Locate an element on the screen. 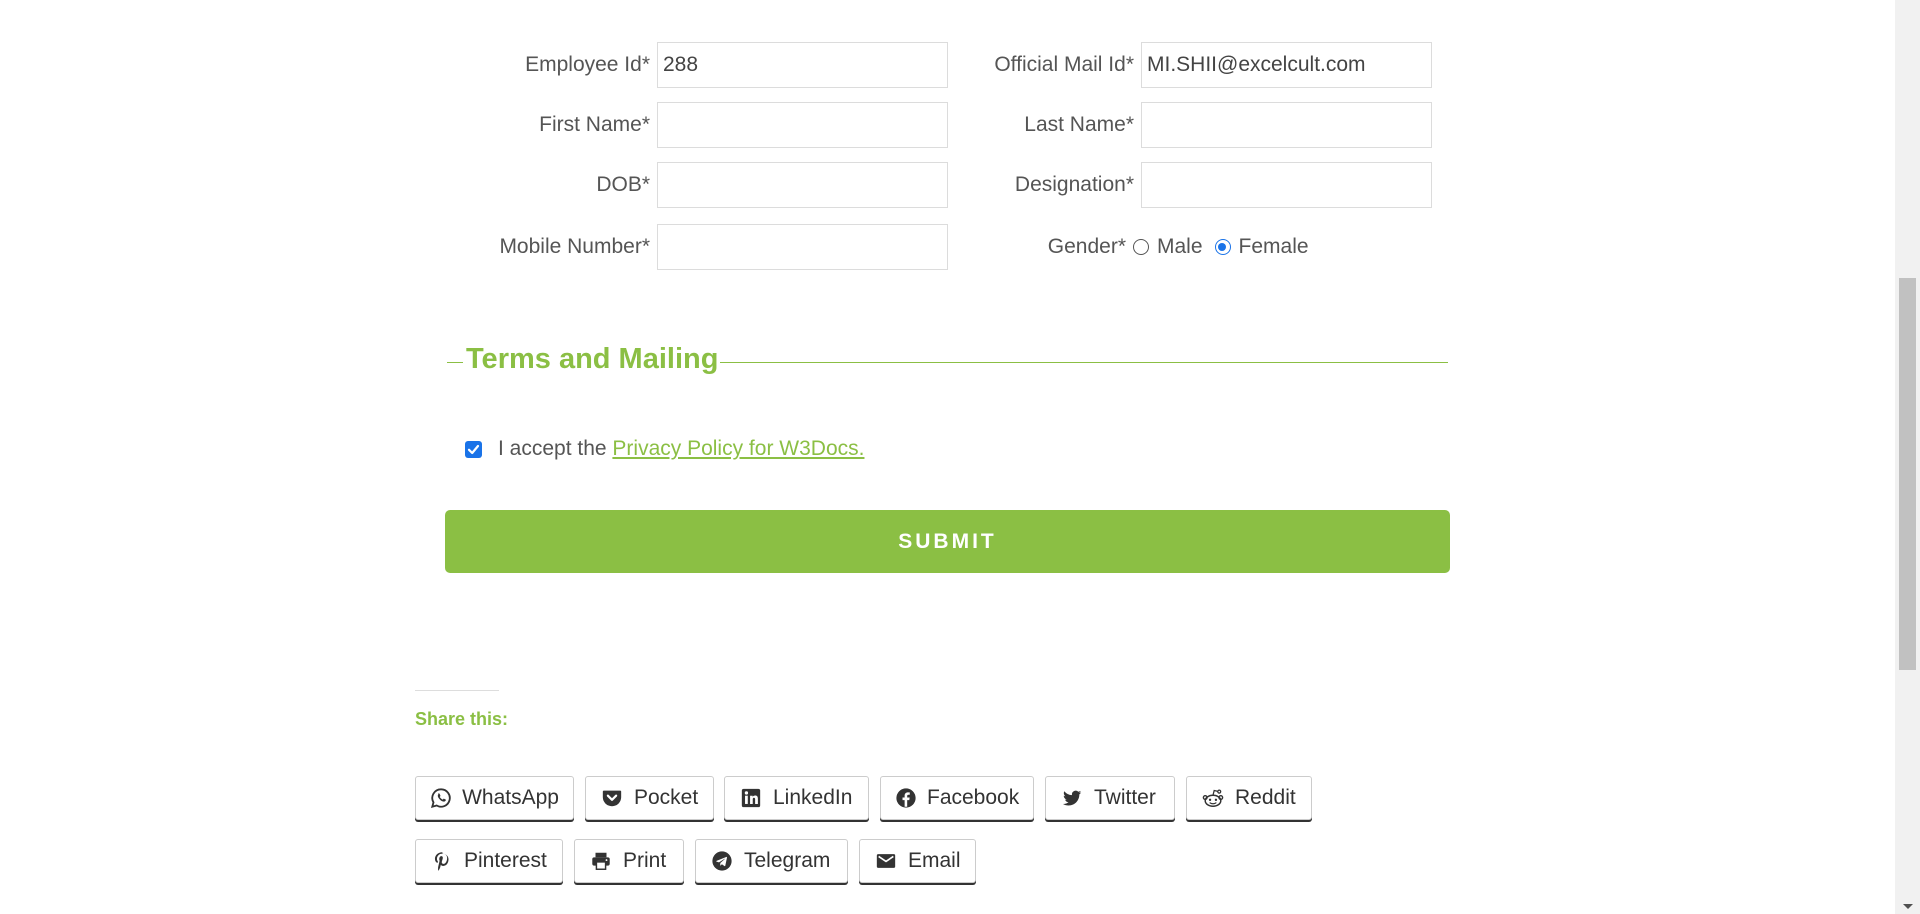 The width and height of the screenshot is (1920, 914). designation-row: Designation* is located at coordinates (1192, 185).